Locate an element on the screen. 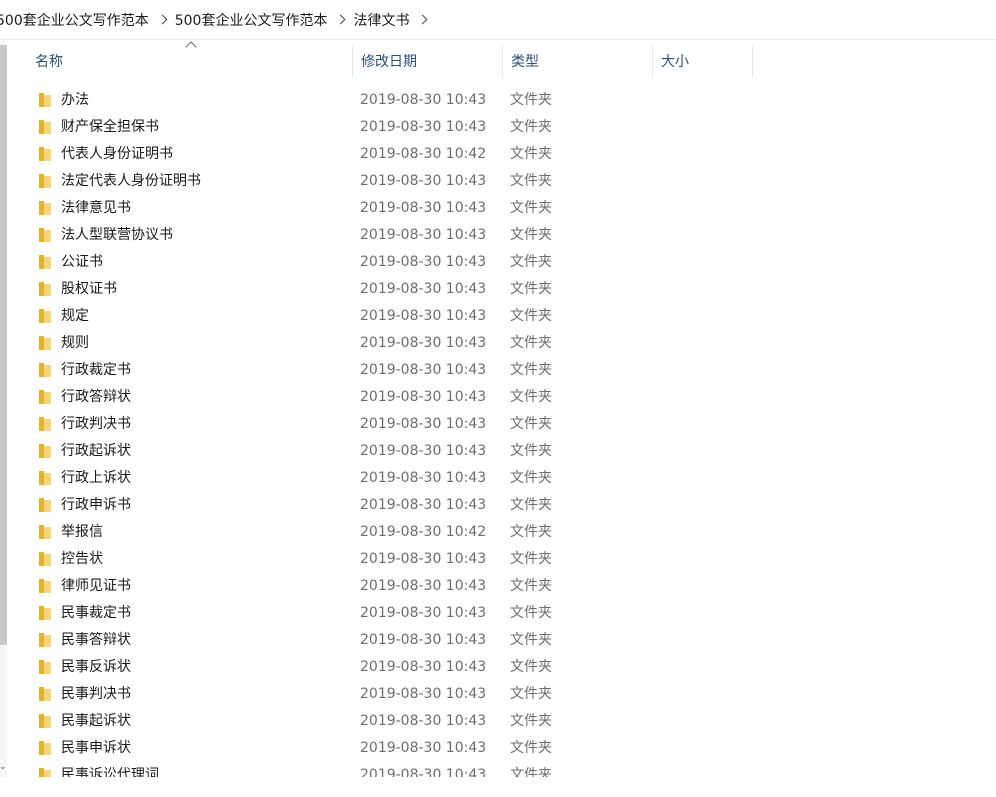 Image resolution: width=996 pixels, height=797 pixels. breadcrumb: 500套企业公文写作范本 500套企业公文写作范本 法律文书 is located at coordinates (216, 20).